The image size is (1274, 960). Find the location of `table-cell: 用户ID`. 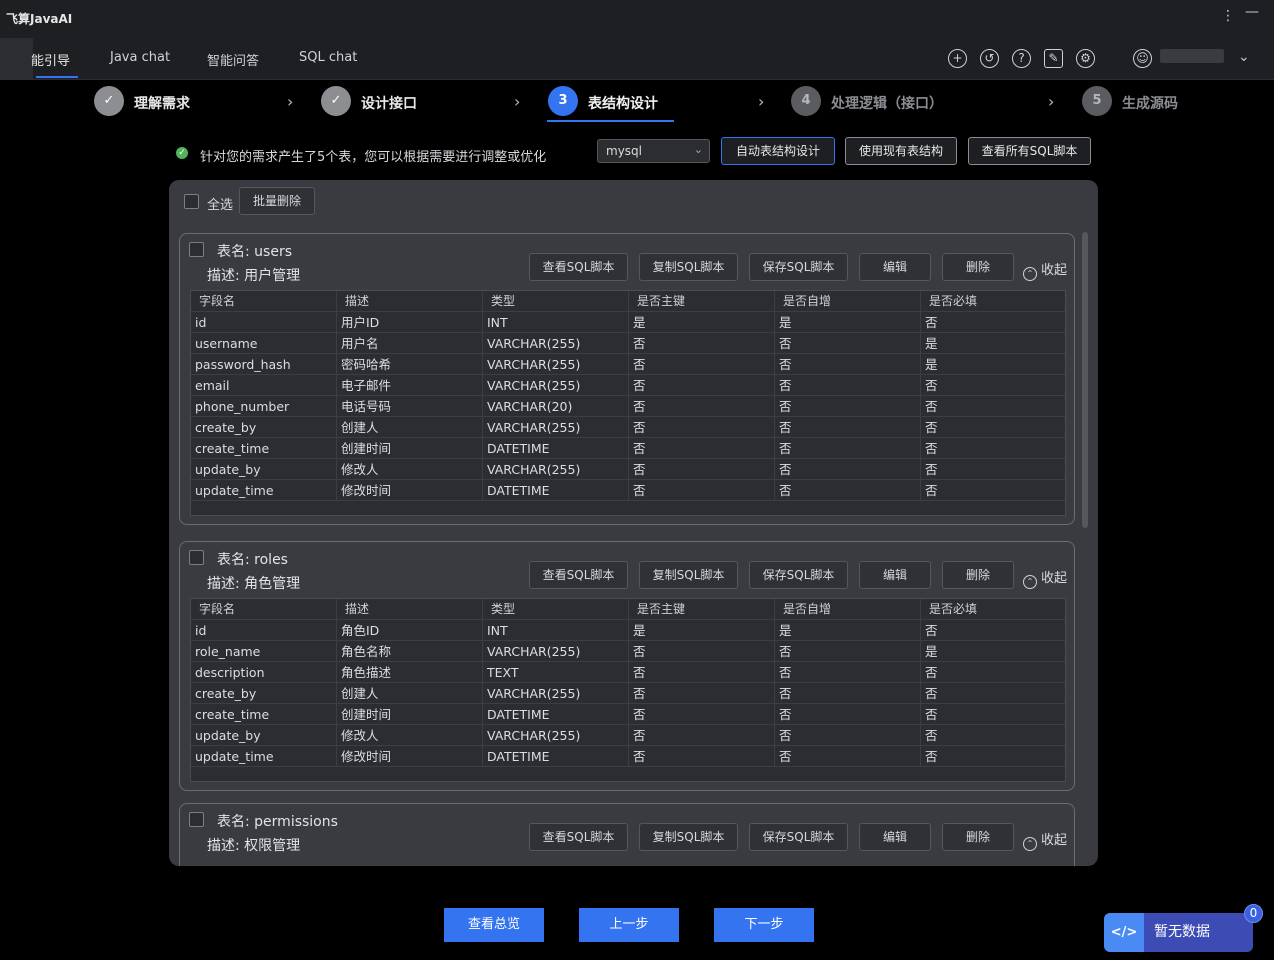

table-cell: 用户ID is located at coordinates (410, 322).